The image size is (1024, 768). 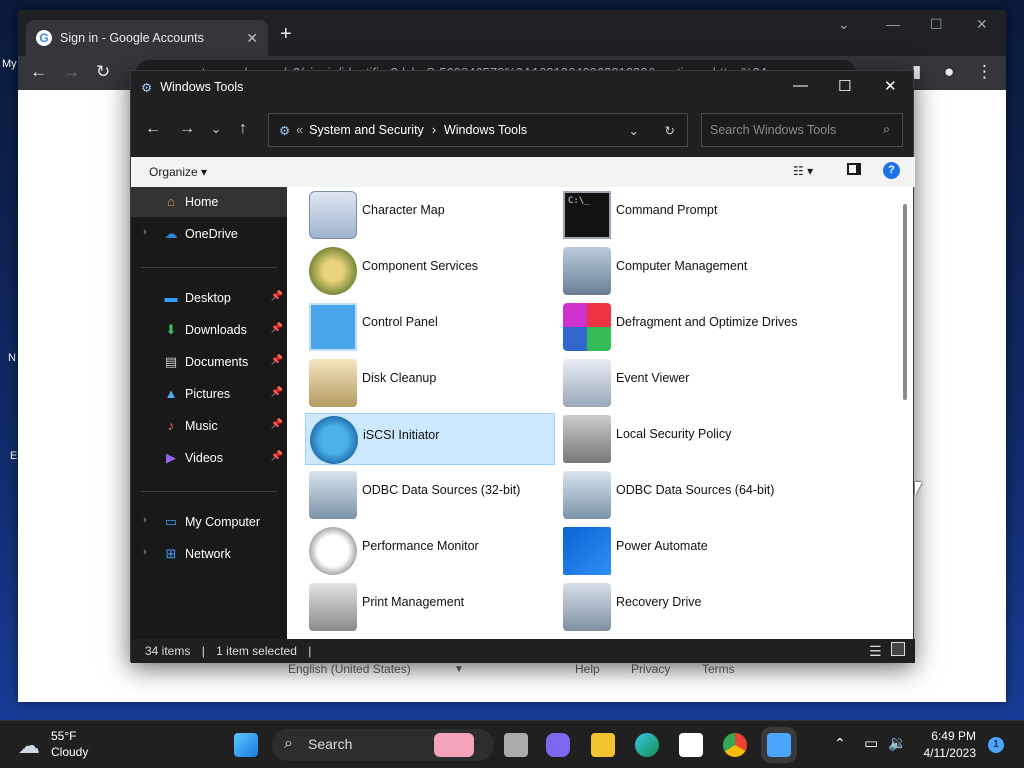 I want to click on file-item: Disk Cleanup, so click(x=430, y=383).